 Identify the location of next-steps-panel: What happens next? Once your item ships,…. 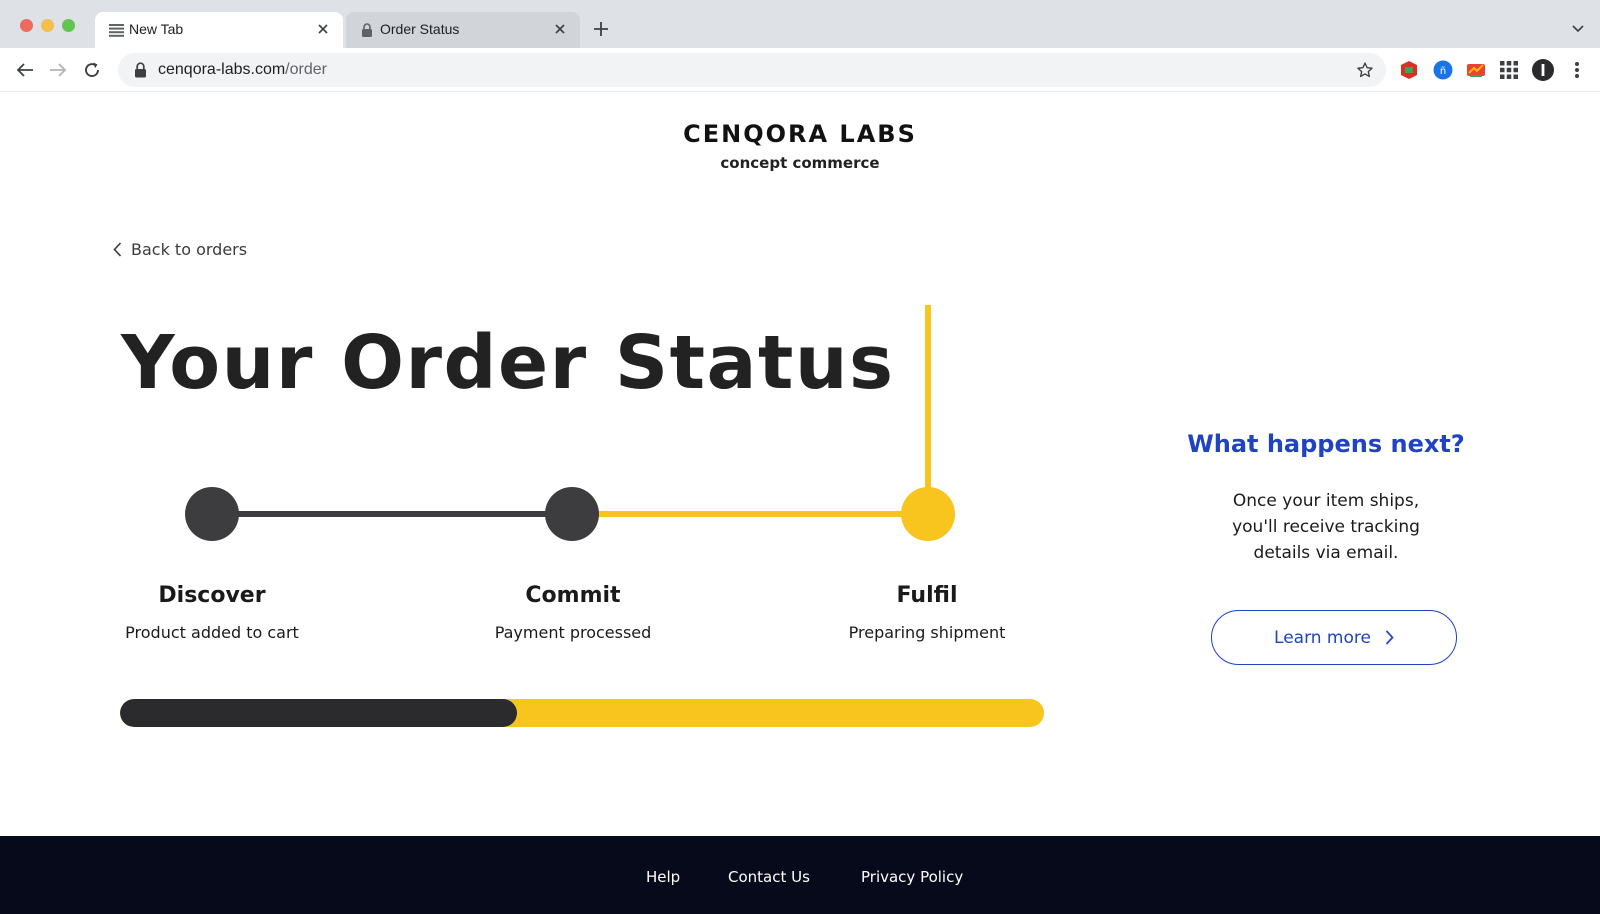
(1326, 498).